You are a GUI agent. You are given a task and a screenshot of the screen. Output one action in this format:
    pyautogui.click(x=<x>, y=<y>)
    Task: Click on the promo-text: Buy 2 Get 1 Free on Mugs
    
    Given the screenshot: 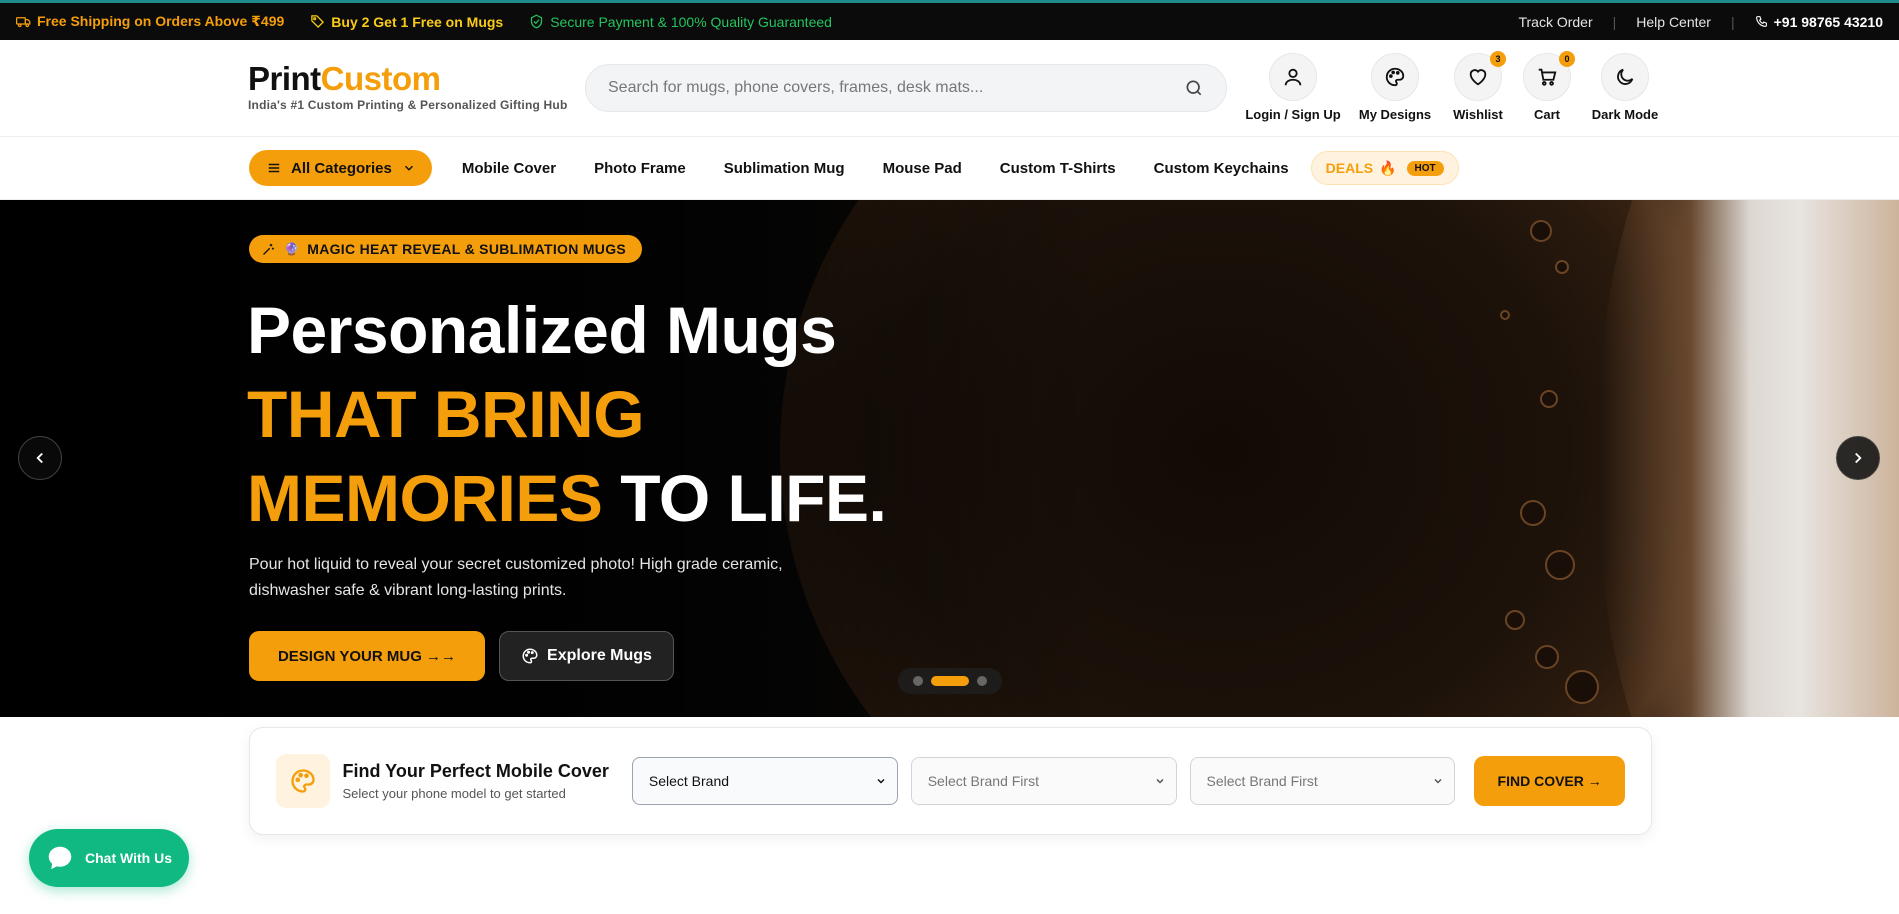 What is the action you would take?
    pyautogui.click(x=417, y=21)
    